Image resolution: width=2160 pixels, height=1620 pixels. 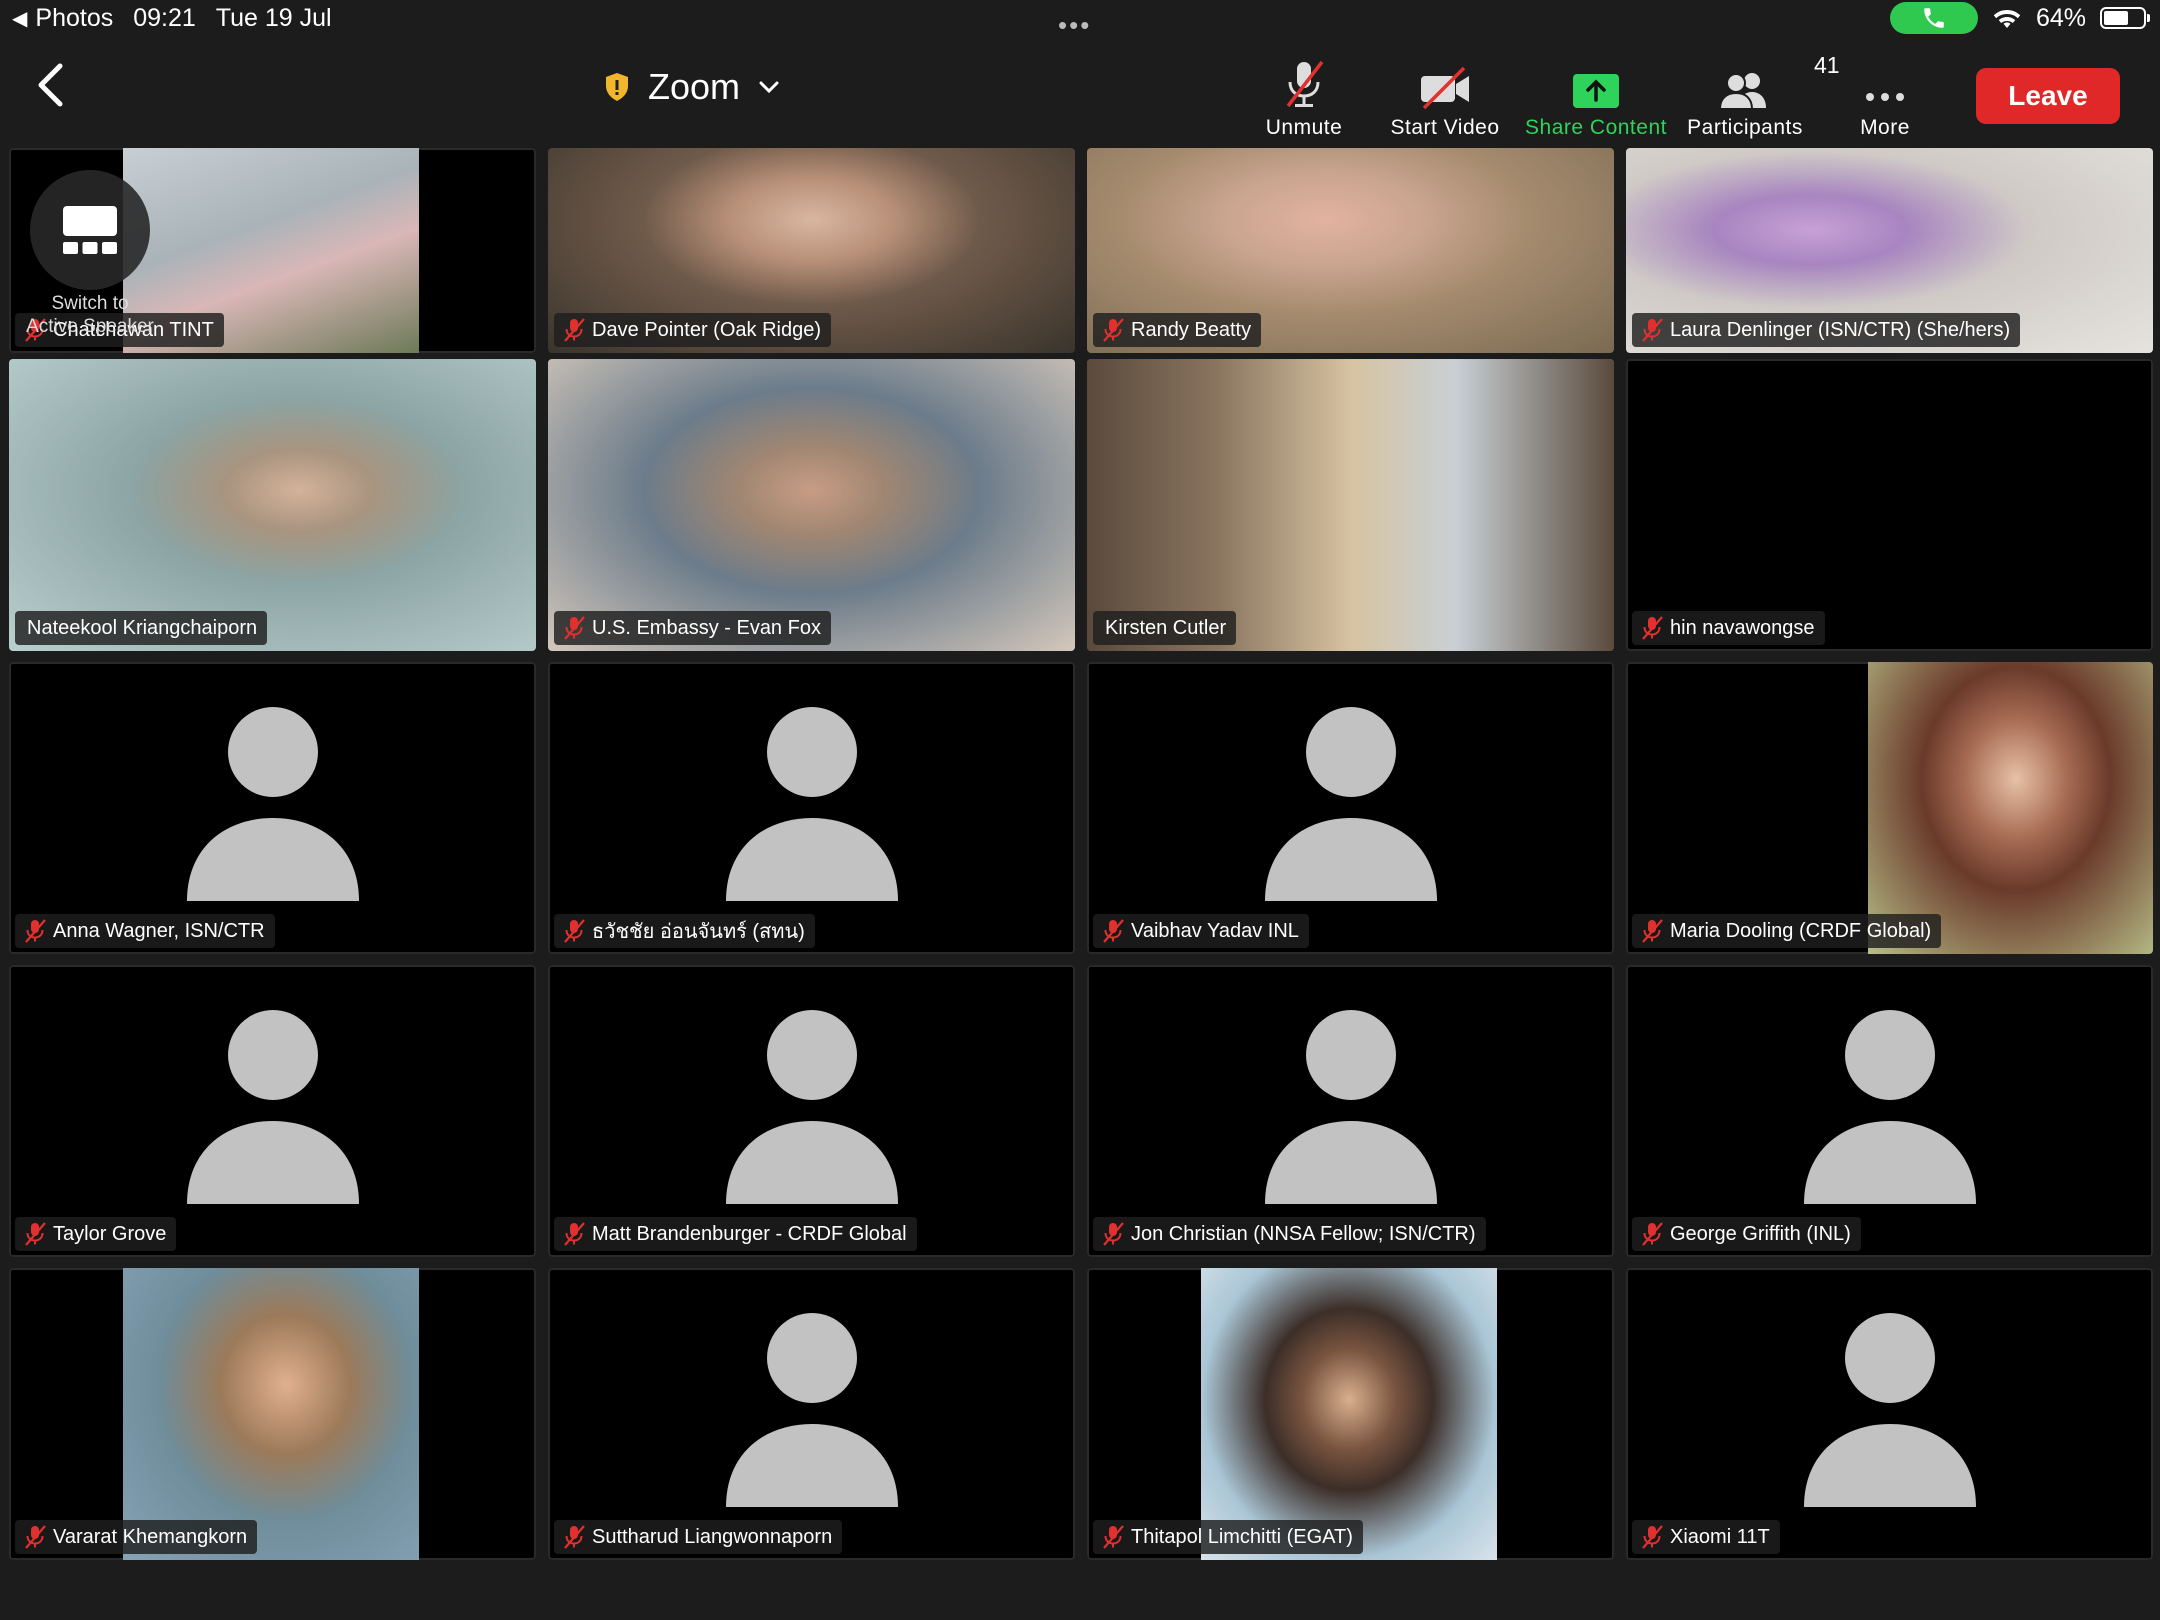 What do you see at coordinates (1752, 96) in the screenshot?
I see `participants-button: 41 Participants` at bounding box center [1752, 96].